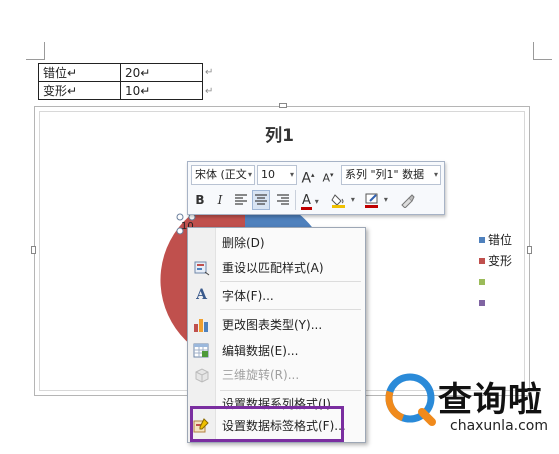 This screenshot has height=454, width=559. I want to click on magnifier-logo-icon, so click(410, 399).